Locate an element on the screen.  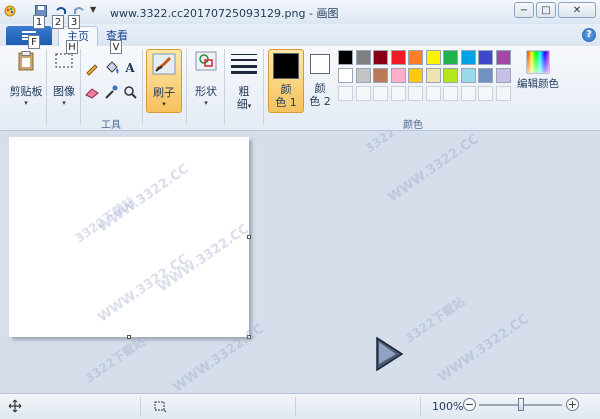
color-picker-icon is located at coordinates (111, 93).